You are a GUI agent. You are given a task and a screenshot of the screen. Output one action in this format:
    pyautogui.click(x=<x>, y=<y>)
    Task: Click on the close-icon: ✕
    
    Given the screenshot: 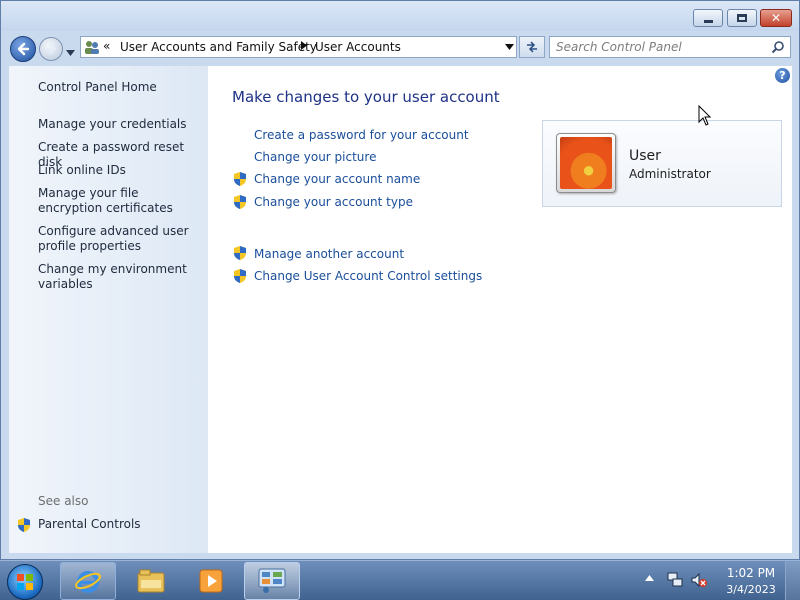 What is the action you would take?
    pyautogui.click(x=776, y=18)
    